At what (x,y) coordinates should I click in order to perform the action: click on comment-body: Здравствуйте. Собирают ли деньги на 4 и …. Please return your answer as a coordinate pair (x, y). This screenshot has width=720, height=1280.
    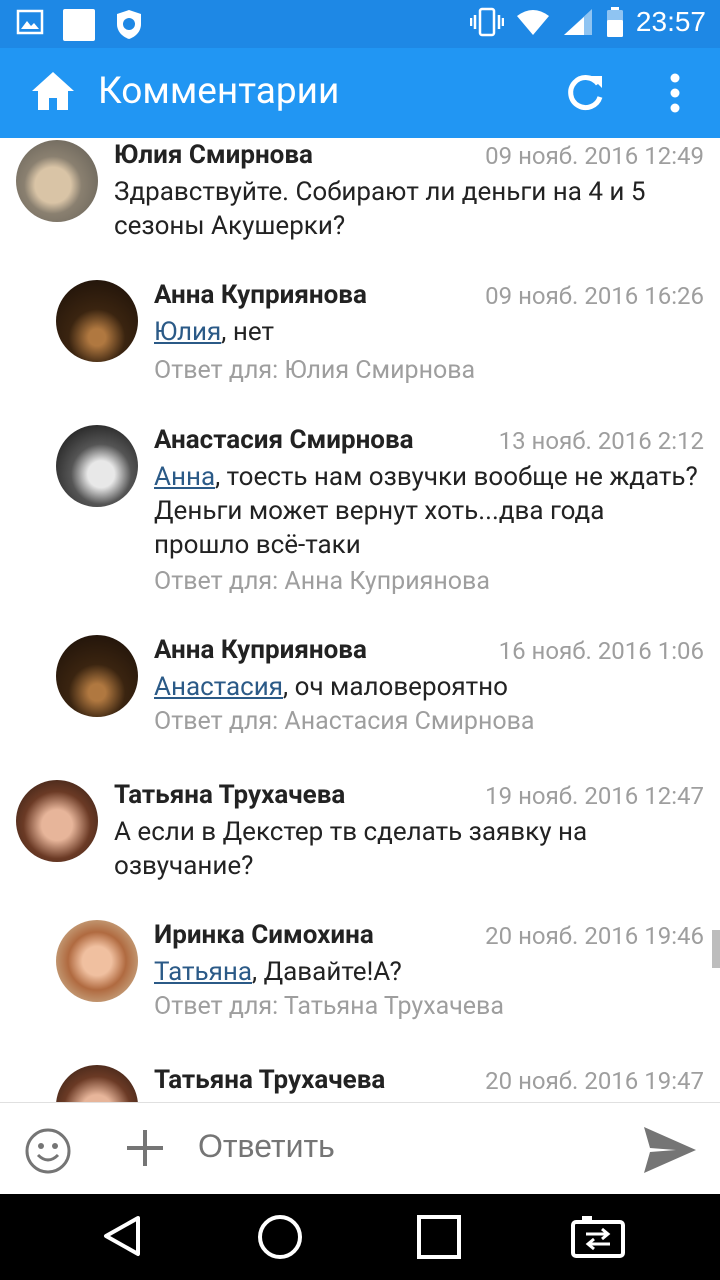
    Looking at the image, I should click on (380, 209).